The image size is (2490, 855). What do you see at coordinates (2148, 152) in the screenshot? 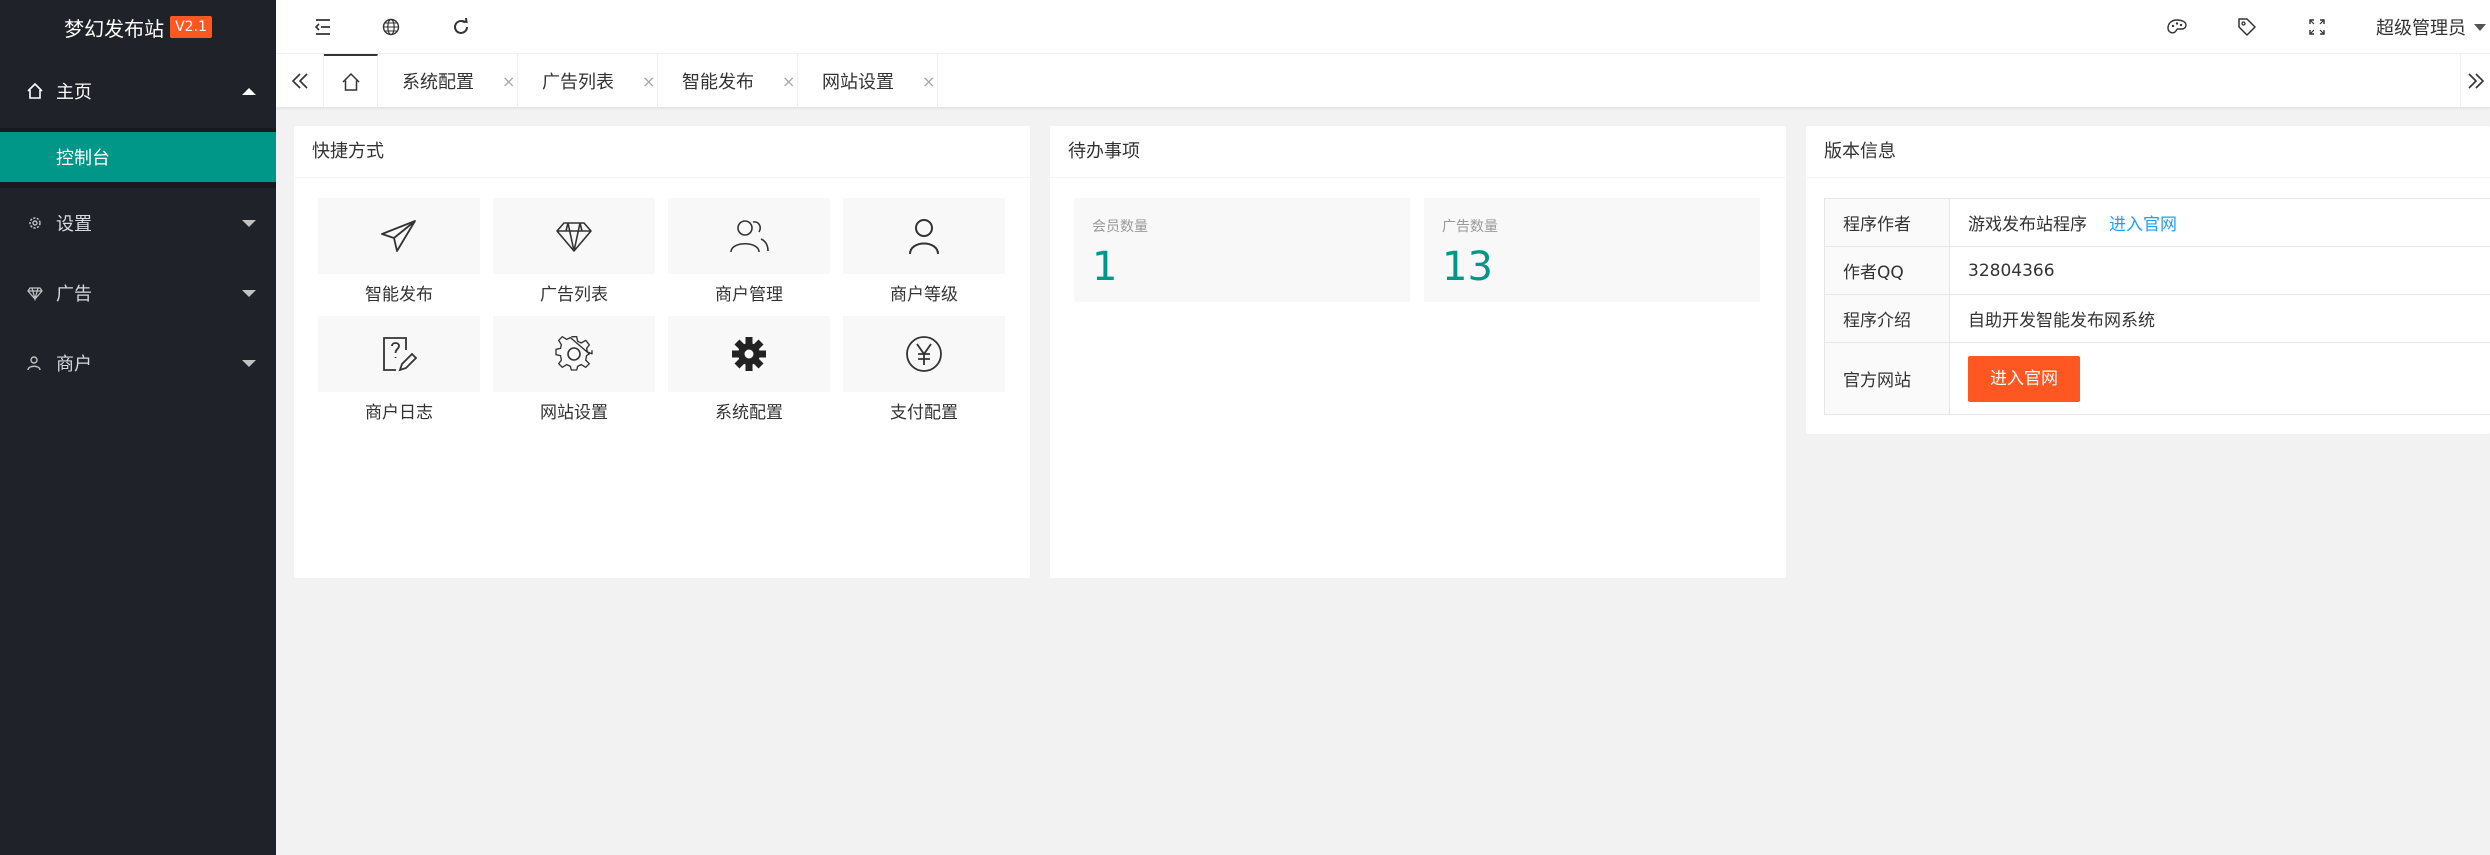
I see `card-title: 版本信息` at bounding box center [2148, 152].